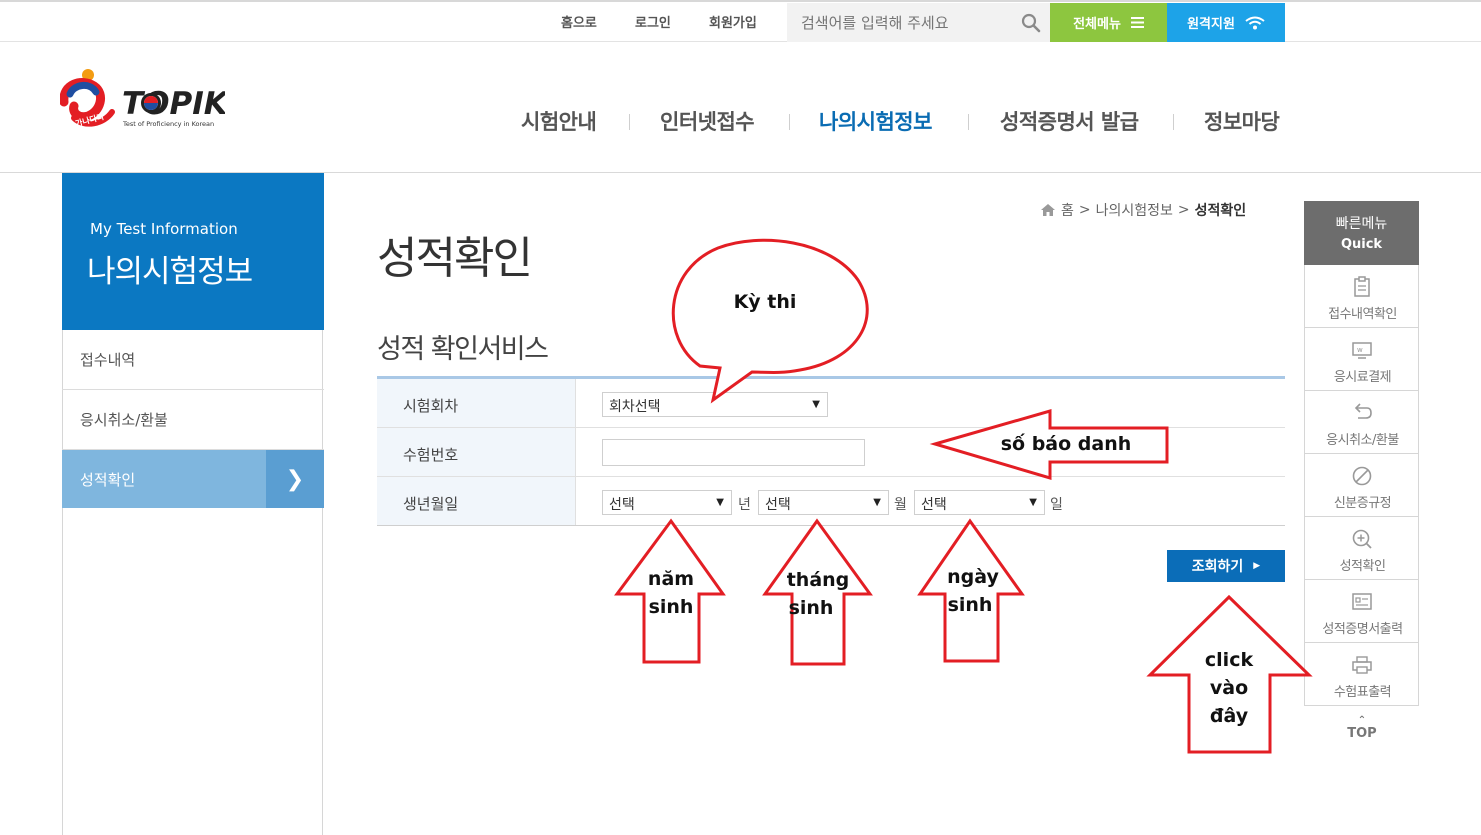 This screenshot has width=1481, height=835. Describe the element at coordinates (818, 580) in the screenshot. I see `month-annotation-line1: tháng` at that location.